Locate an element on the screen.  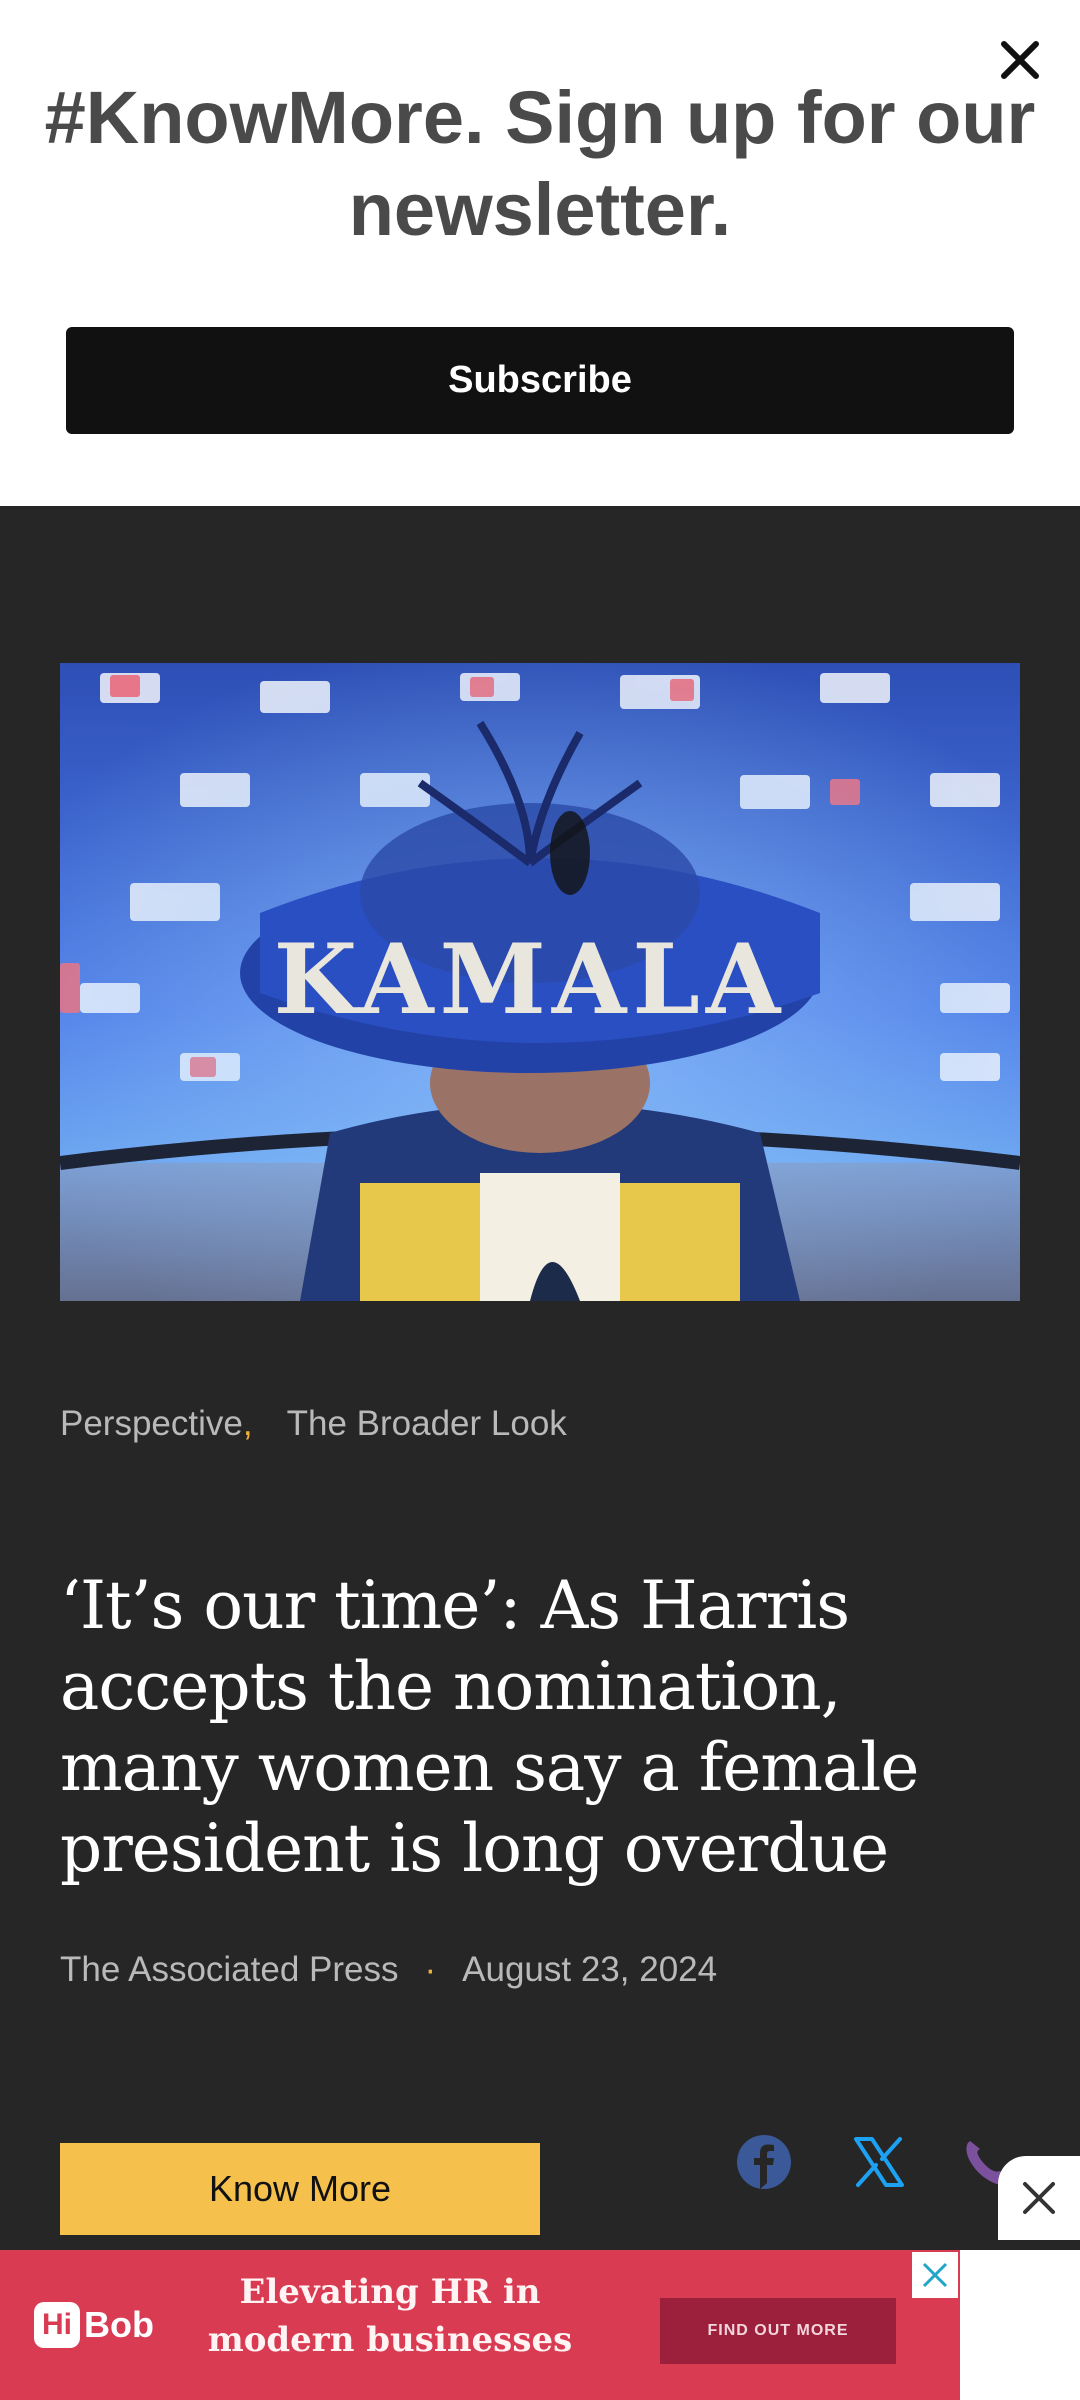
facebook-share-button is located at coordinates (764, 2162).